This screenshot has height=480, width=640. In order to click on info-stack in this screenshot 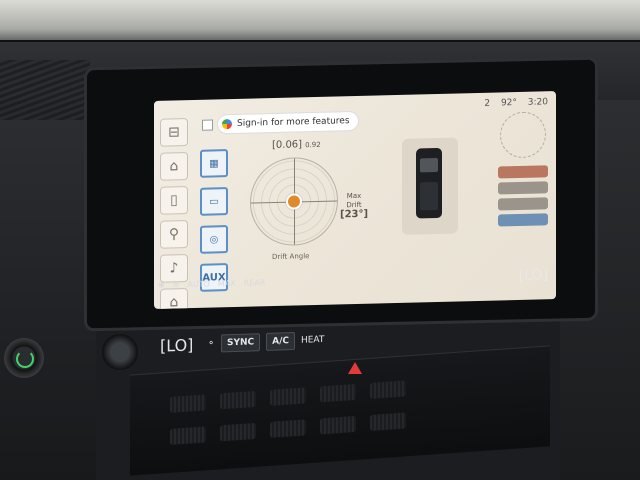, I will do `click(523, 197)`.